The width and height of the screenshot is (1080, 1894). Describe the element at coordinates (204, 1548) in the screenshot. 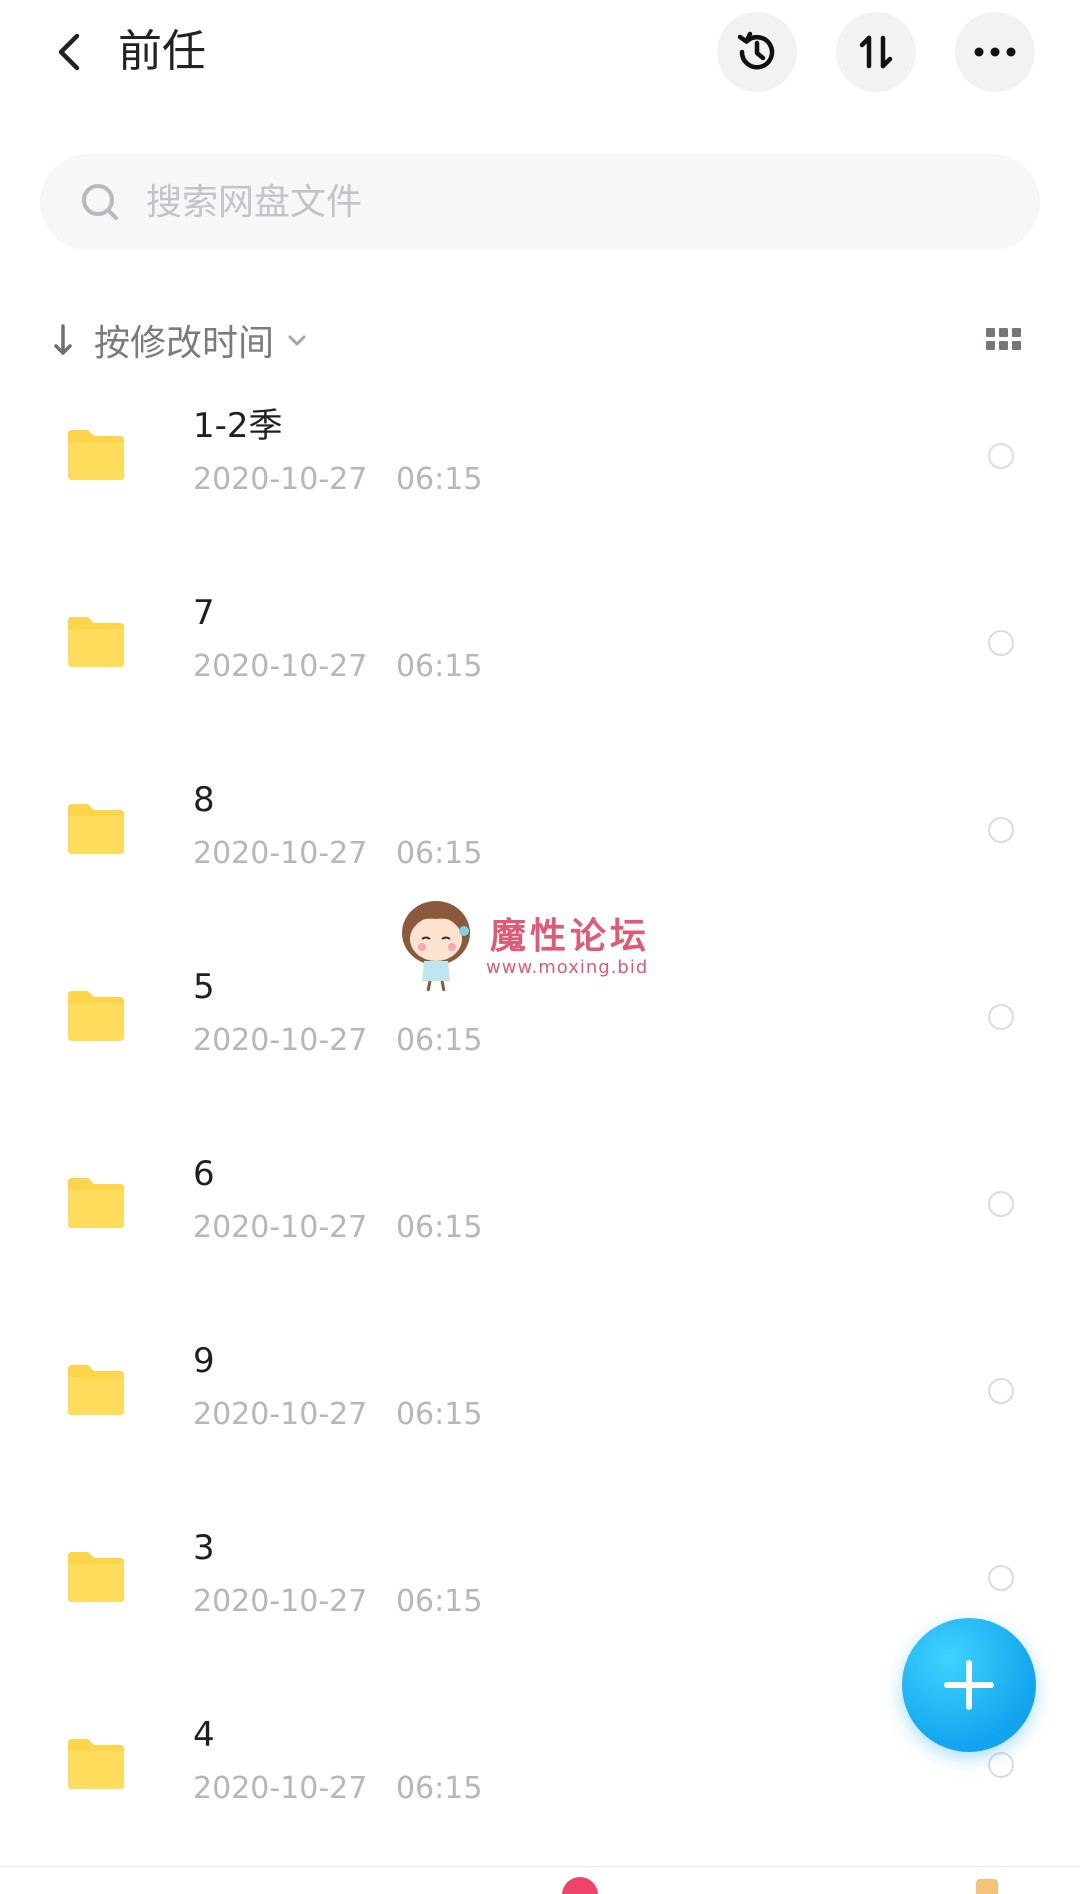

I see `file-name: 3` at that location.